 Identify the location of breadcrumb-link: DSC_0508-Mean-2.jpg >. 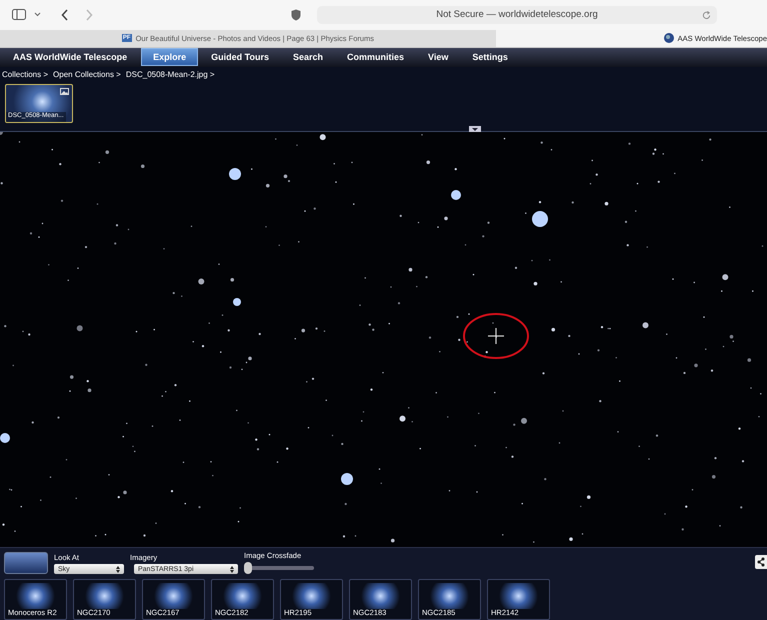
(170, 74).